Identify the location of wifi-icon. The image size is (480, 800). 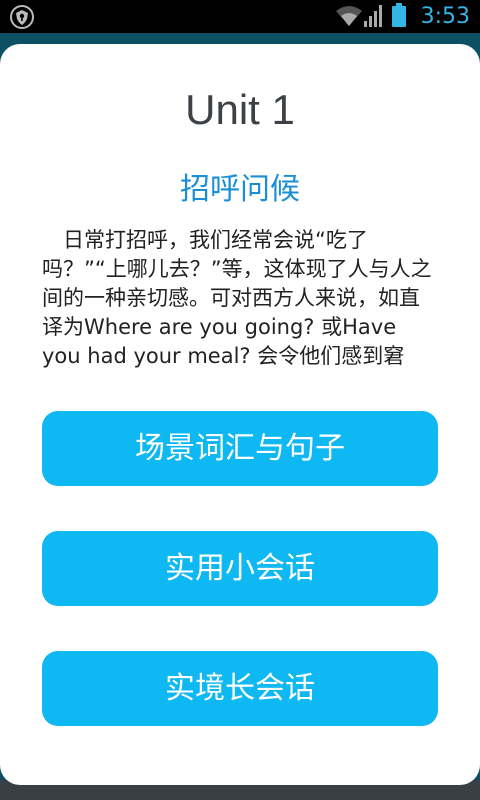
(349, 16).